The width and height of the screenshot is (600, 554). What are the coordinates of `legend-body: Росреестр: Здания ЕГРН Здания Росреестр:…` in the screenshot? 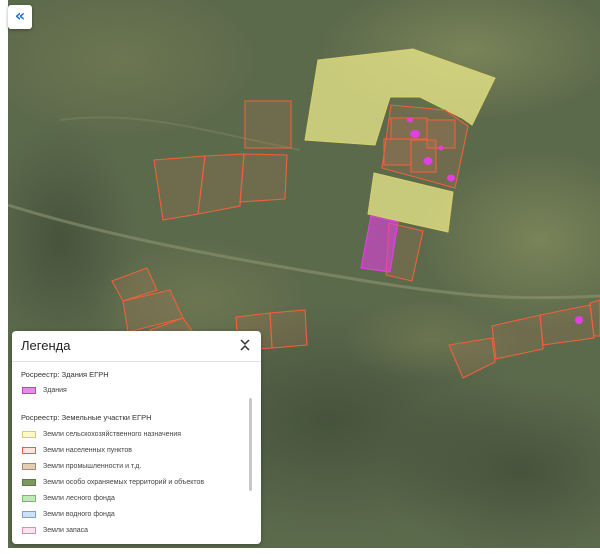 It's located at (136, 453).